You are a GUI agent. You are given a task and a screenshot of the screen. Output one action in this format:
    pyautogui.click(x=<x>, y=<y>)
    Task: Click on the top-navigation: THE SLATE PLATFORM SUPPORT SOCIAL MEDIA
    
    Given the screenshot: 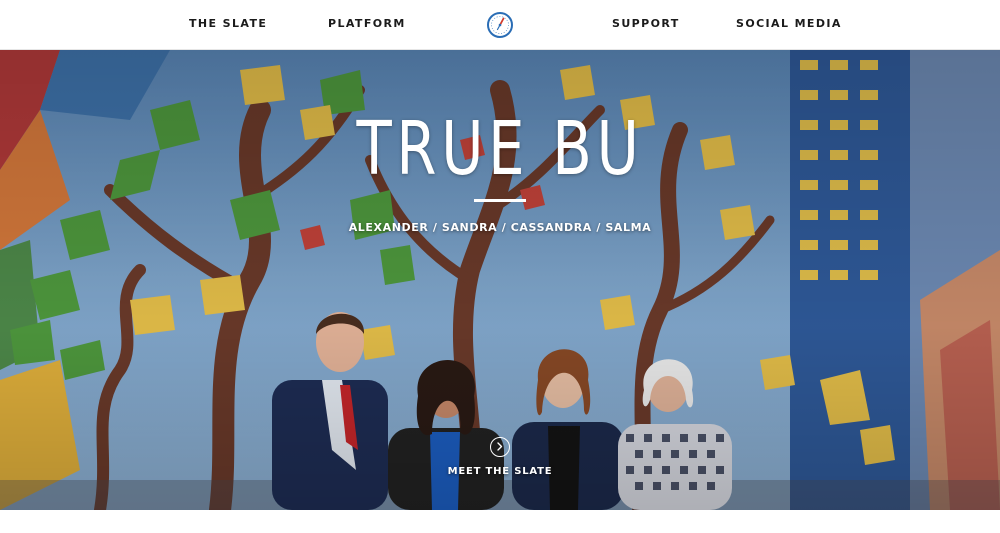 What is the action you would take?
    pyautogui.click(x=500, y=25)
    